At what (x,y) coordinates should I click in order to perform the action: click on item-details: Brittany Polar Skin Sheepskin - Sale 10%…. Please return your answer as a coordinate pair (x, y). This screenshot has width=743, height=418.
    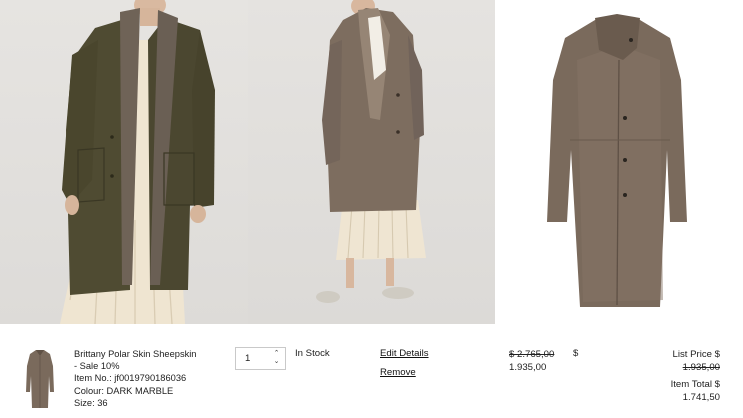
    Looking at the image, I should click on (149, 378).